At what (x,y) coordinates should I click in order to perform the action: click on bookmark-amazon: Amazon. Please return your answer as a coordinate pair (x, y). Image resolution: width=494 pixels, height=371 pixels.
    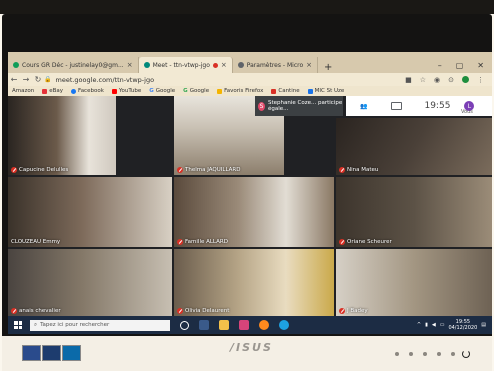
    Looking at the image, I should click on (23, 91).